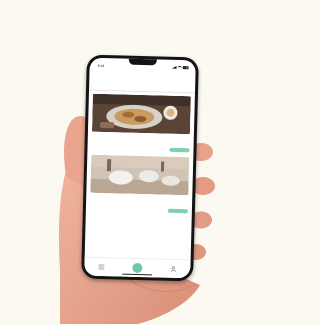 The height and width of the screenshot is (325, 320). Describe the element at coordinates (142, 87) in the screenshot. I see `tab-bar` at that location.